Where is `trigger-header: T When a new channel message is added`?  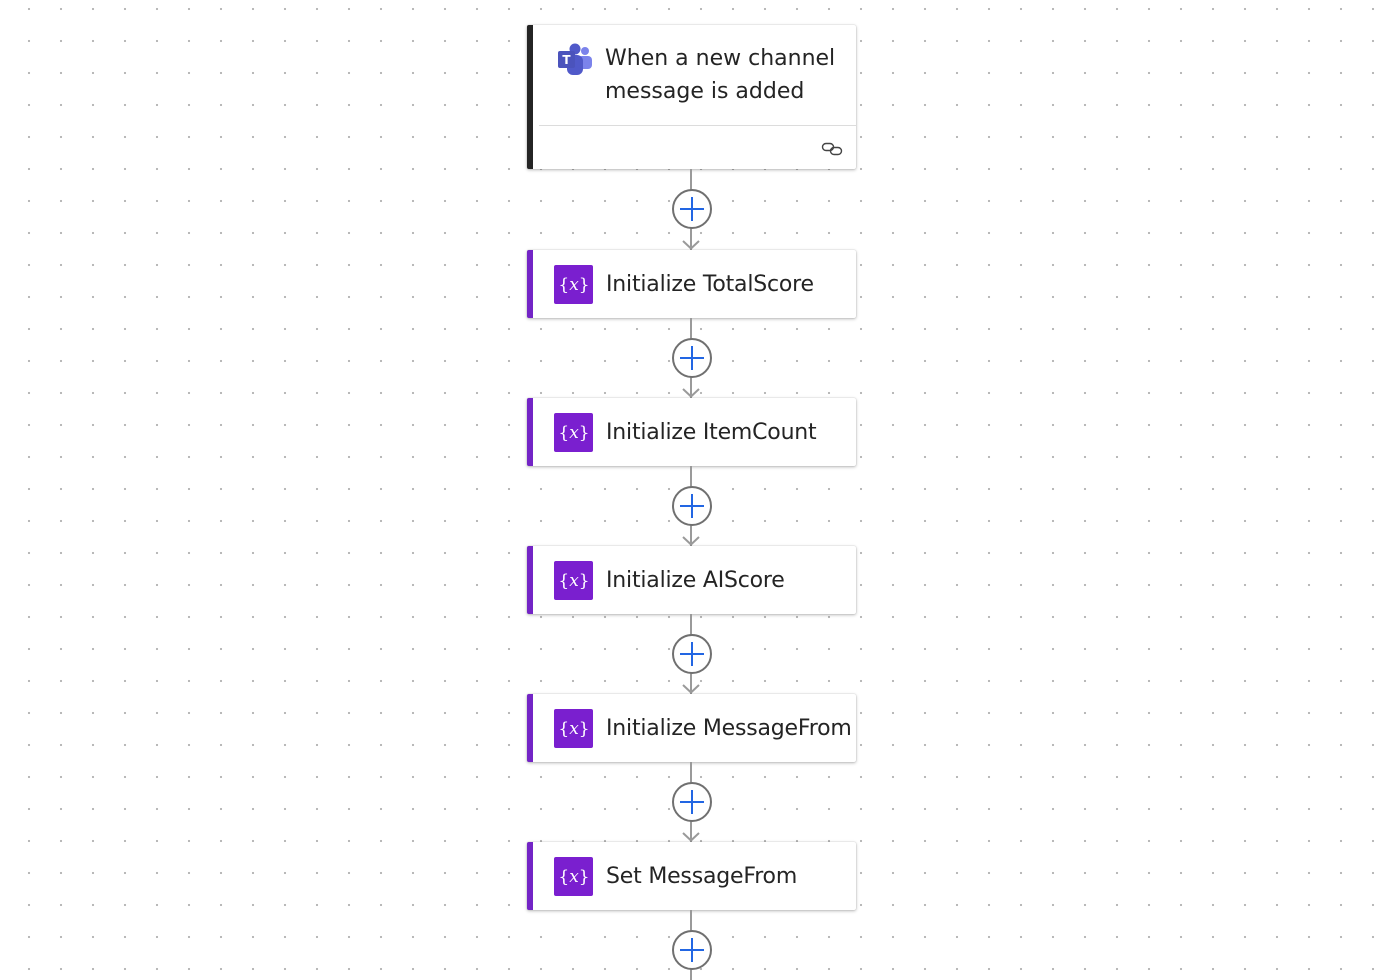
trigger-header: T When a new channel message is added is located at coordinates (694, 75).